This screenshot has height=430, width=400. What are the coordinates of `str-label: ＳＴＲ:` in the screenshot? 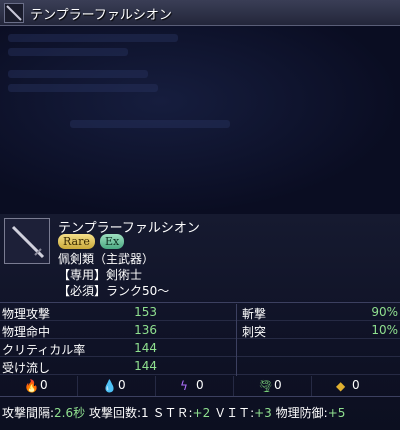 It's located at (172, 413).